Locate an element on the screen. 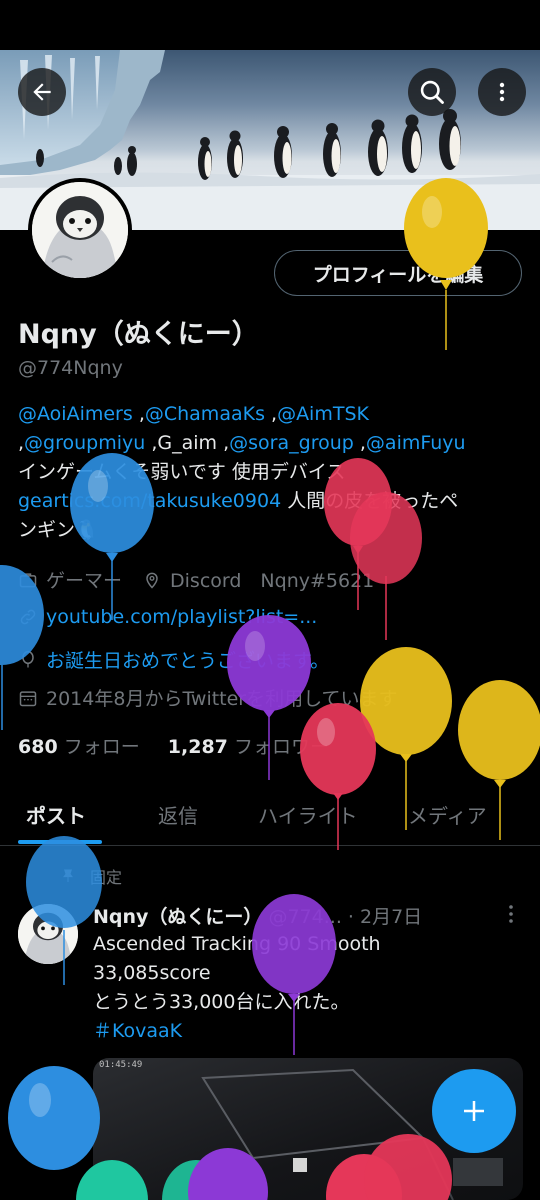 This screenshot has height=1200, width=540. post-author-name: Nqny（ぬくにー） is located at coordinates (177, 917).